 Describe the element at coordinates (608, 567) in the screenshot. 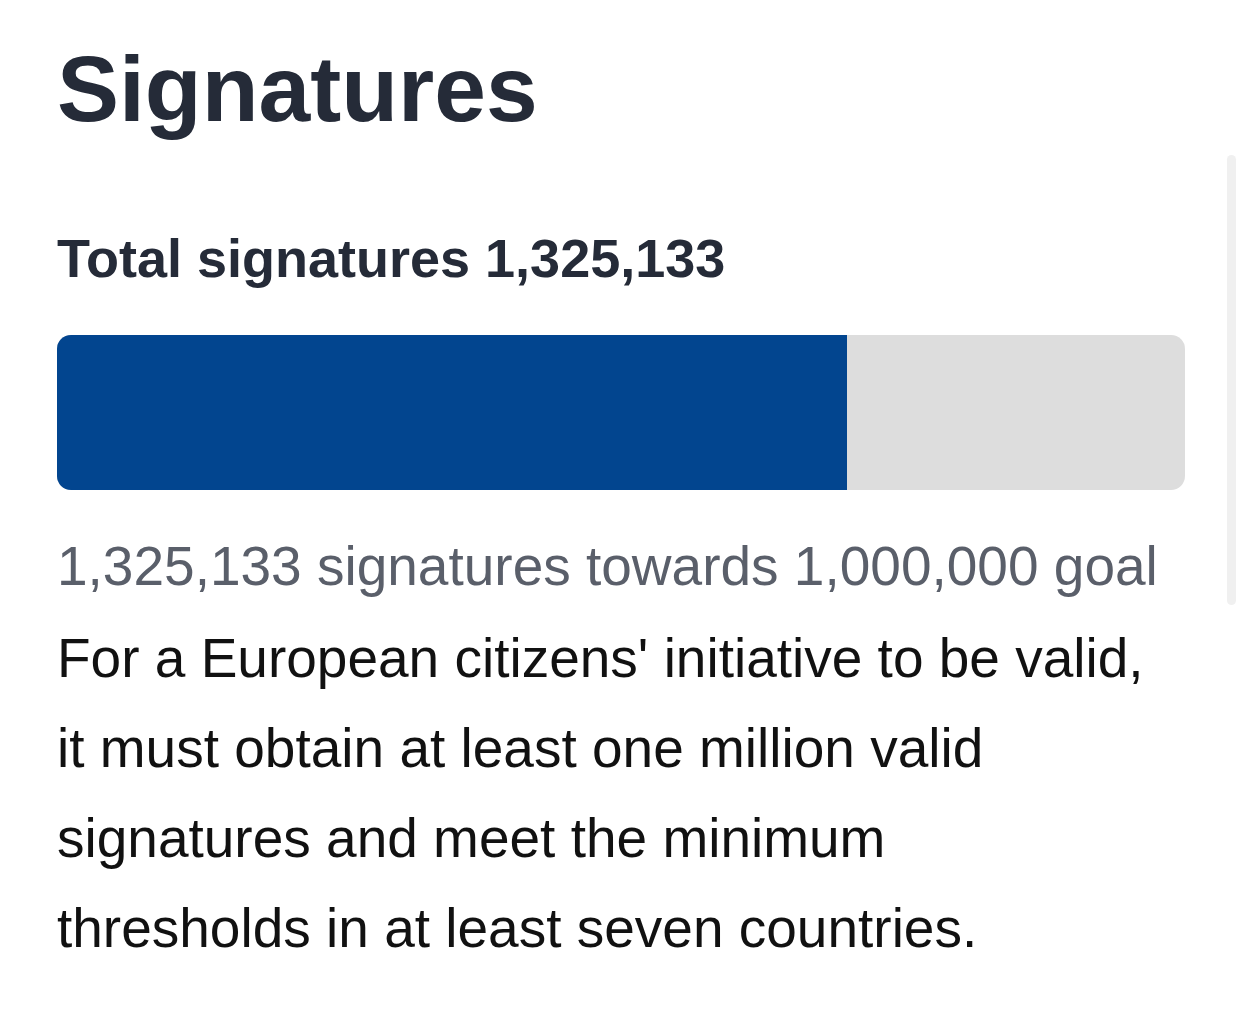

I see `goal-progress-text: 1,325,133 signatures towards 1,000,000 goal` at that location.